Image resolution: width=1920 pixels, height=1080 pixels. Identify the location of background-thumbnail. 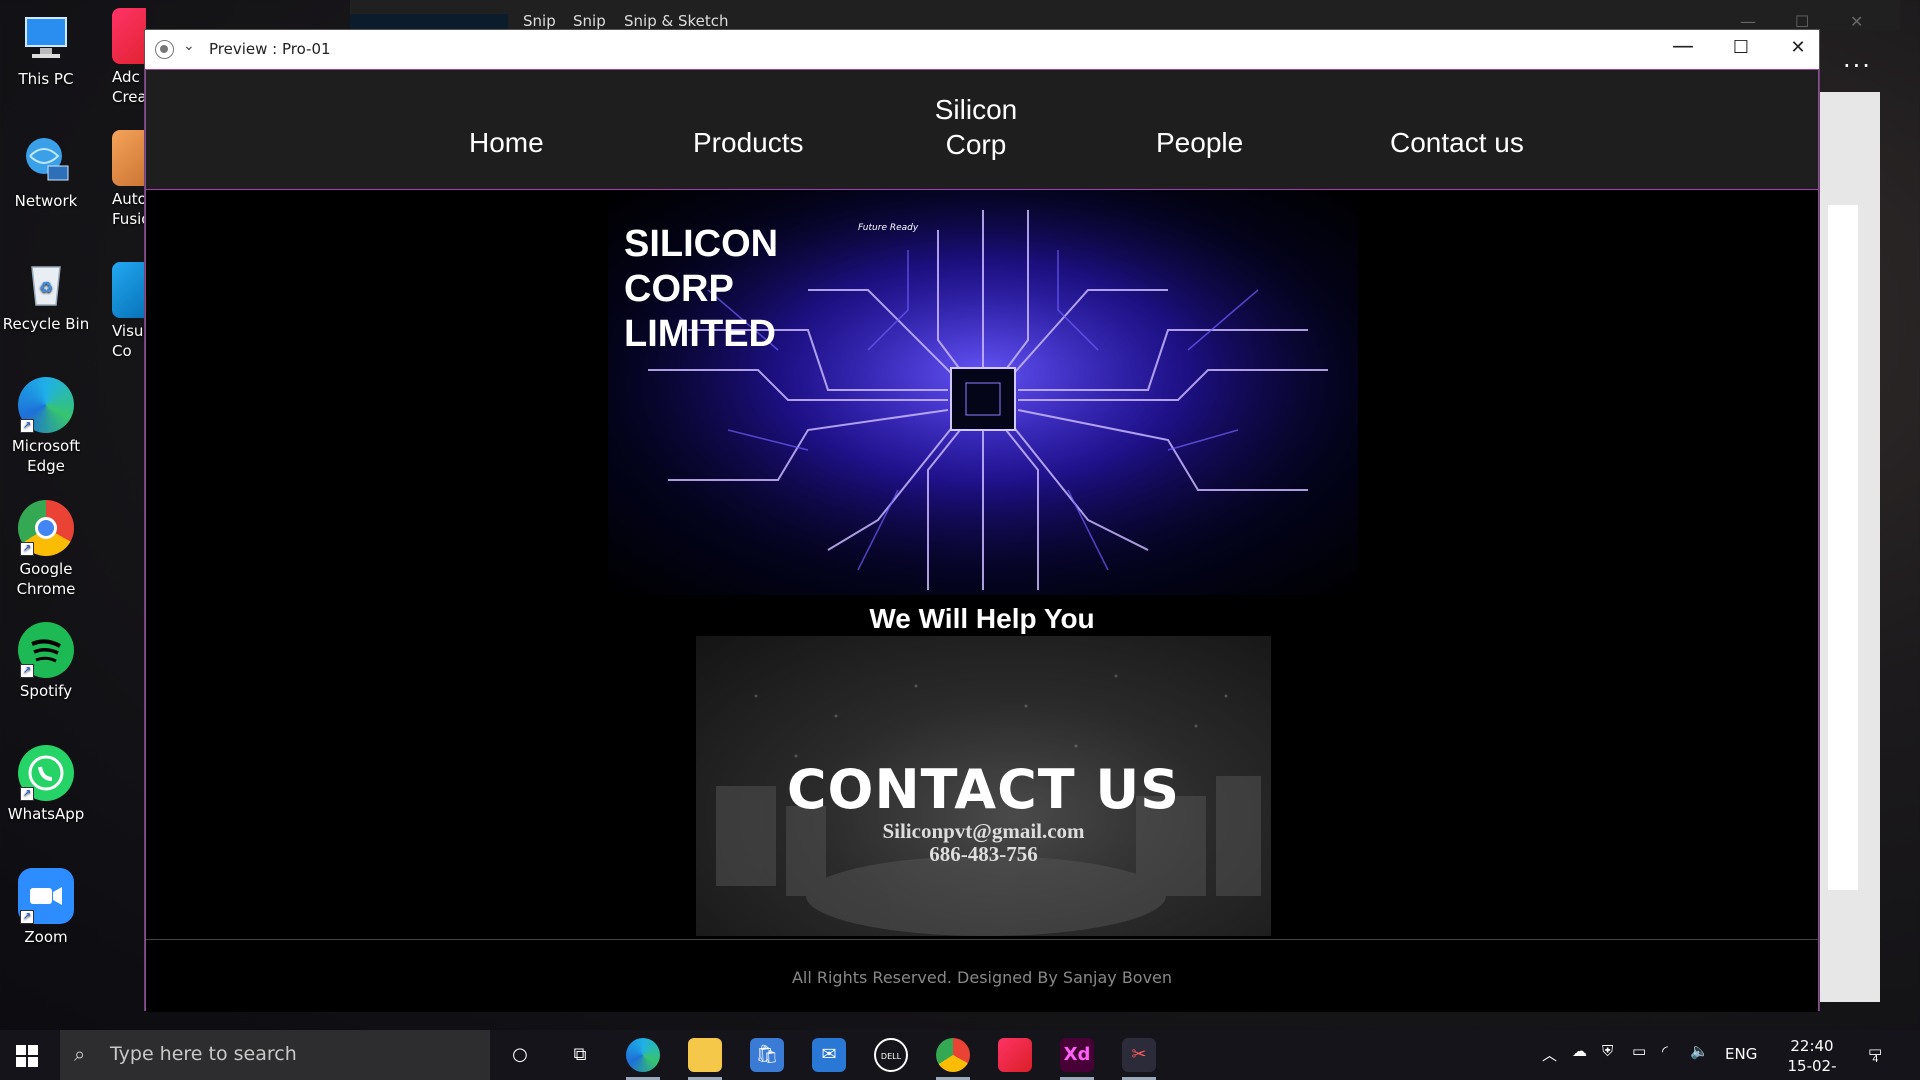
(429, 22).